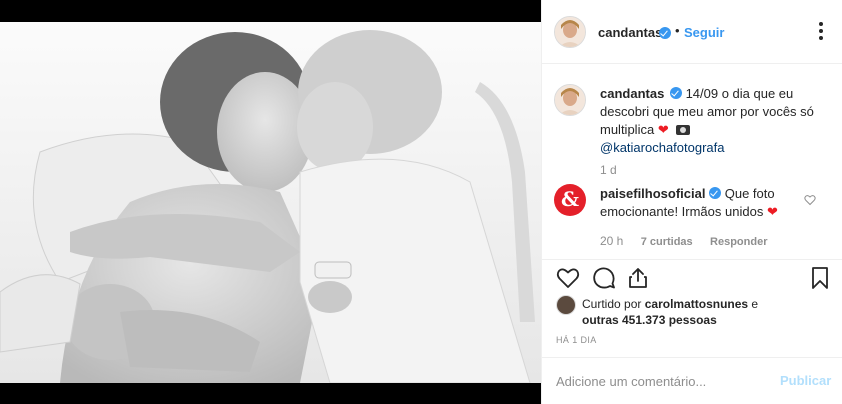 Image resolution: width=842 pixels, height=404 pixels. I want to click on comment-meta: 20 h 7 curtidas Responder, so click(683, 241).